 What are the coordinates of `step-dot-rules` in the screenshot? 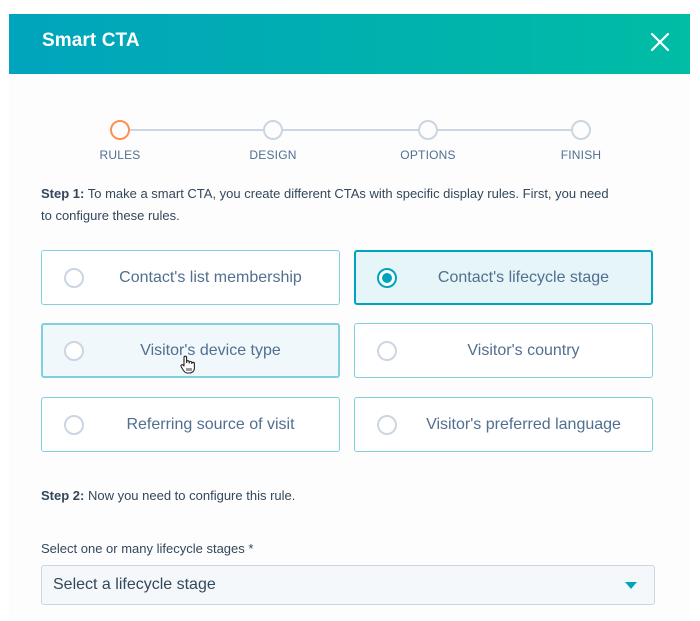 It's located at (120, 130).